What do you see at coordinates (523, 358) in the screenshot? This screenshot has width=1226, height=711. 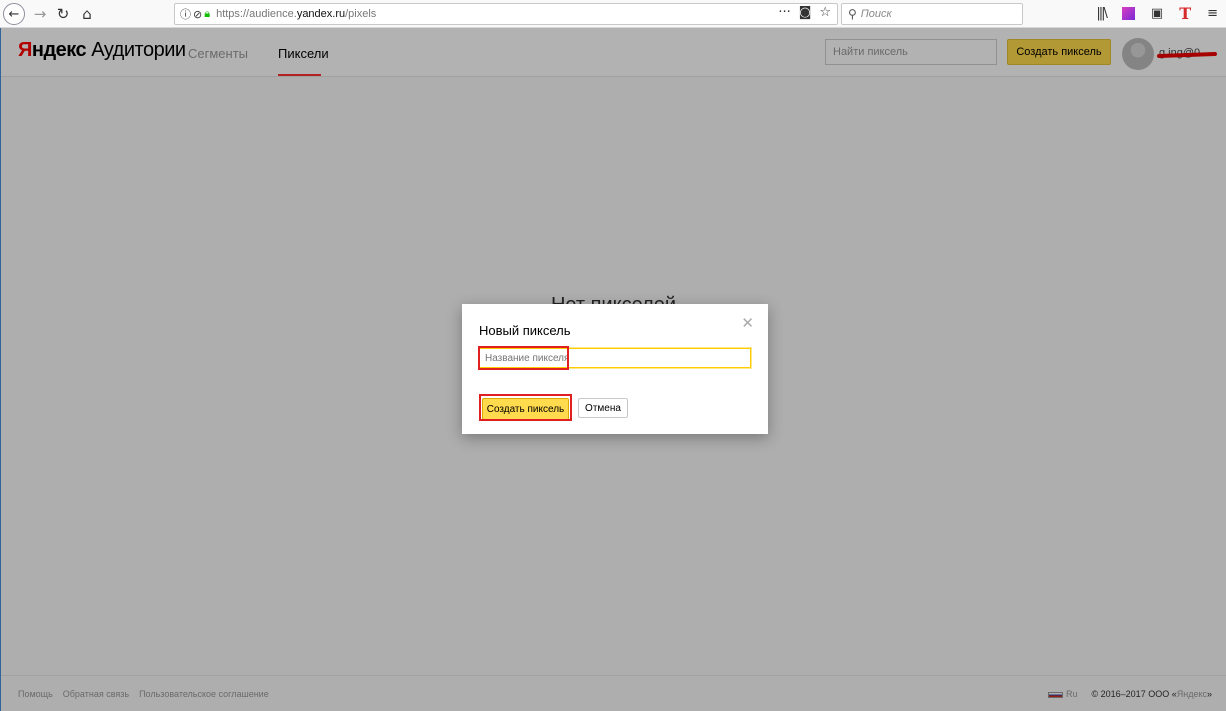 I see `input-highlight-box` at bounding box center [523, 358].